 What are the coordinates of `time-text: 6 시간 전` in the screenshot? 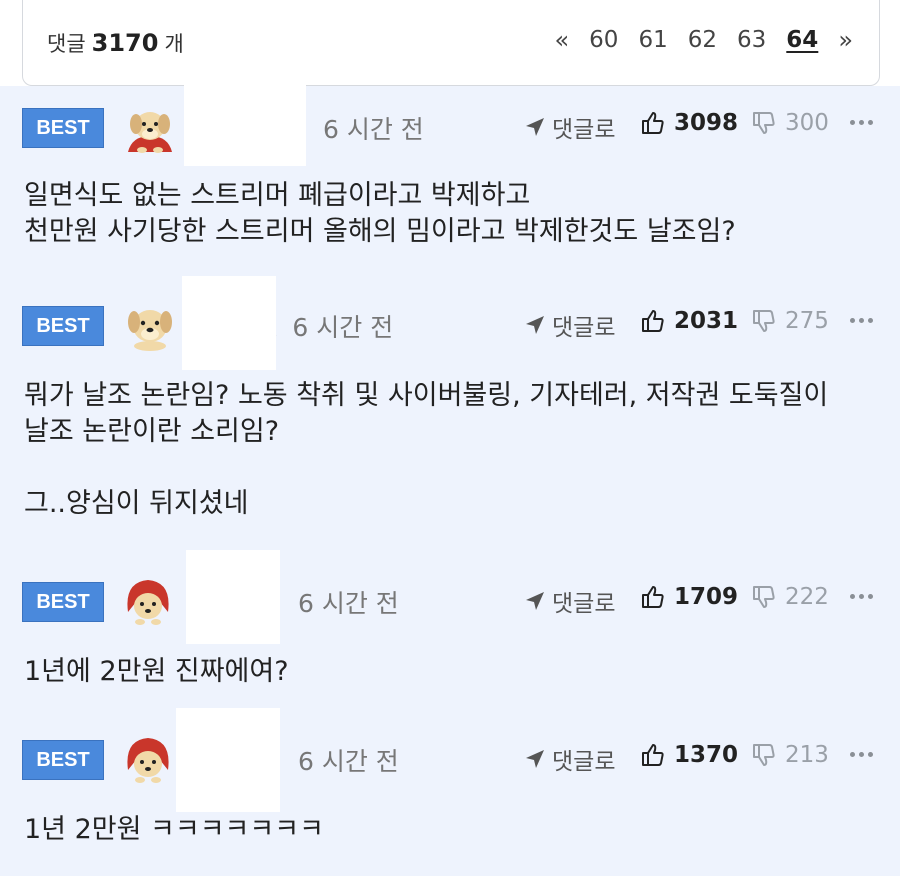 It's located at (343, 327).